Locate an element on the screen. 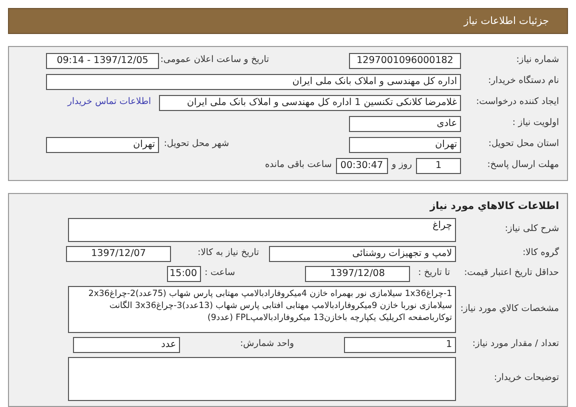  field-label: مشخصات كالاي مورد نياز: is located at coordinates (509, 309).